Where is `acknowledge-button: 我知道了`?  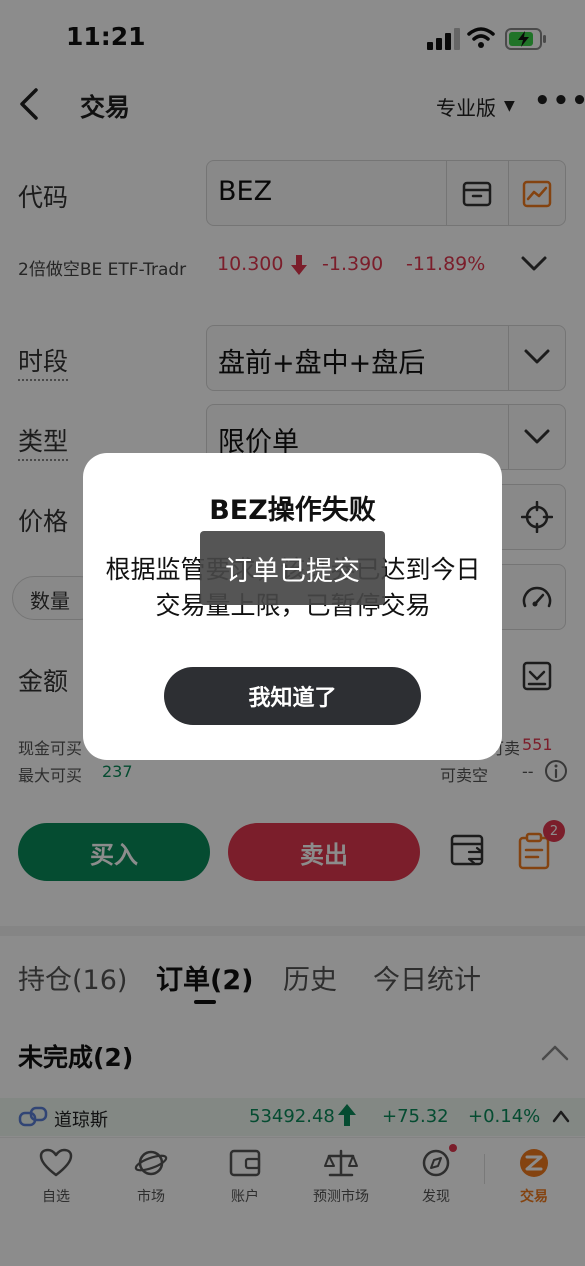 acknowledge-button: 我知道了 is located at coordinates (292, 696).